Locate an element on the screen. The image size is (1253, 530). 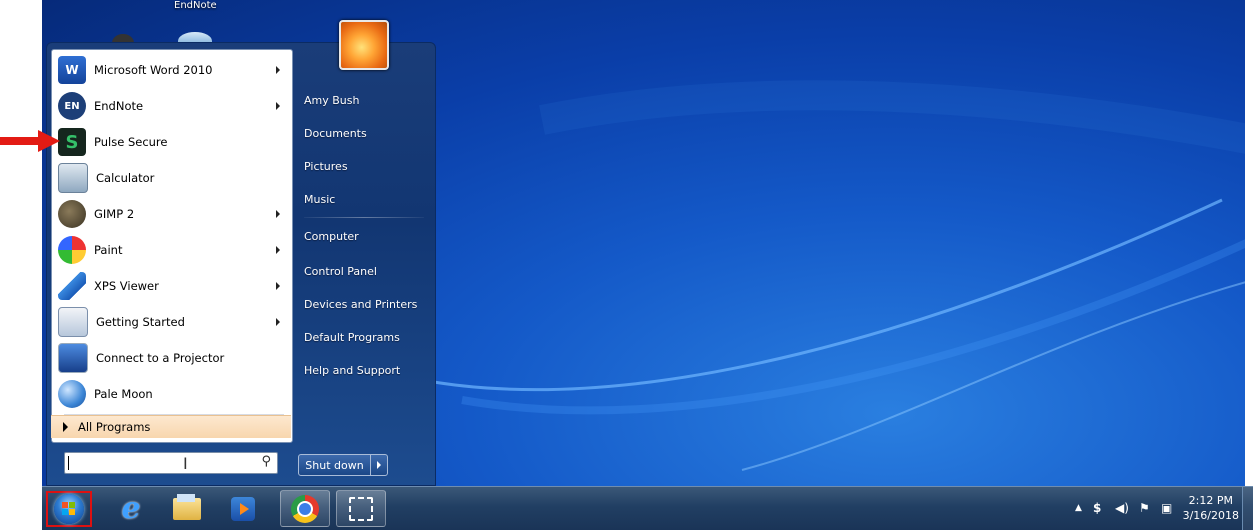
snipping-tool-icon is located at coordinates (361, 508).